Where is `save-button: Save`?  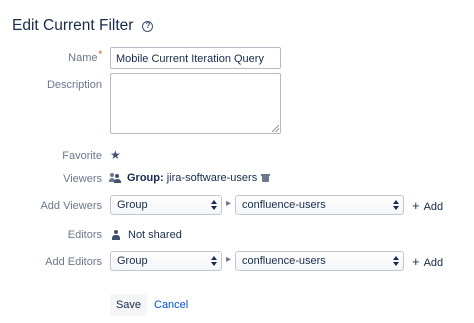 save-button: Save is located at coordinates (128, 305).